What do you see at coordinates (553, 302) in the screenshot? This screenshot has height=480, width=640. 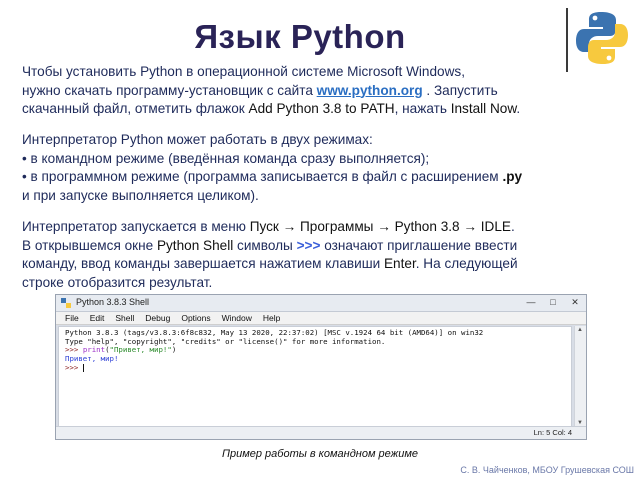 I see `maximize-icon: □` at bounding box center [553, 302].